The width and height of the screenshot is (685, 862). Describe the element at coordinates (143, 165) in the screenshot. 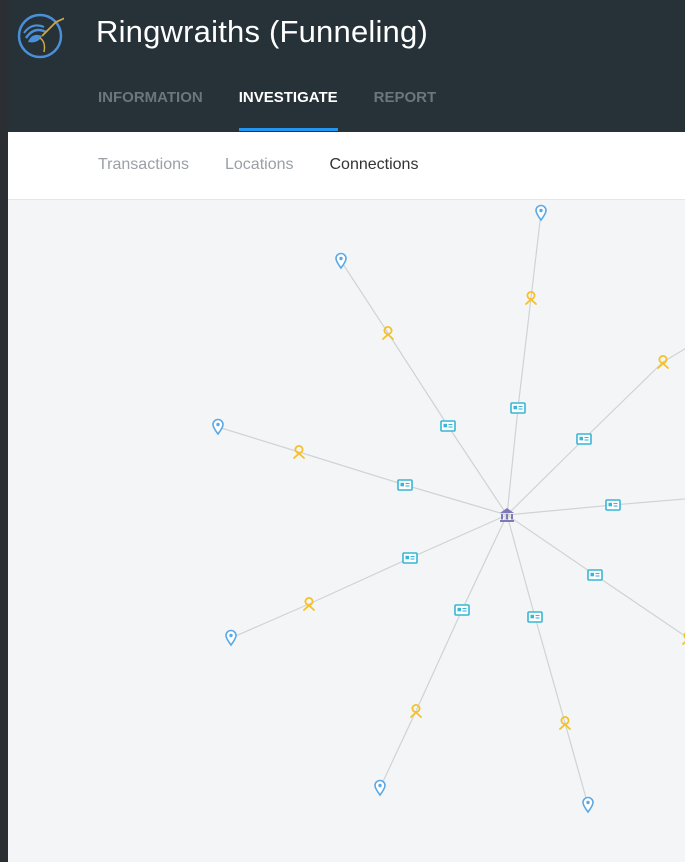

I see `subtab-transactions: Transactions` at that location.